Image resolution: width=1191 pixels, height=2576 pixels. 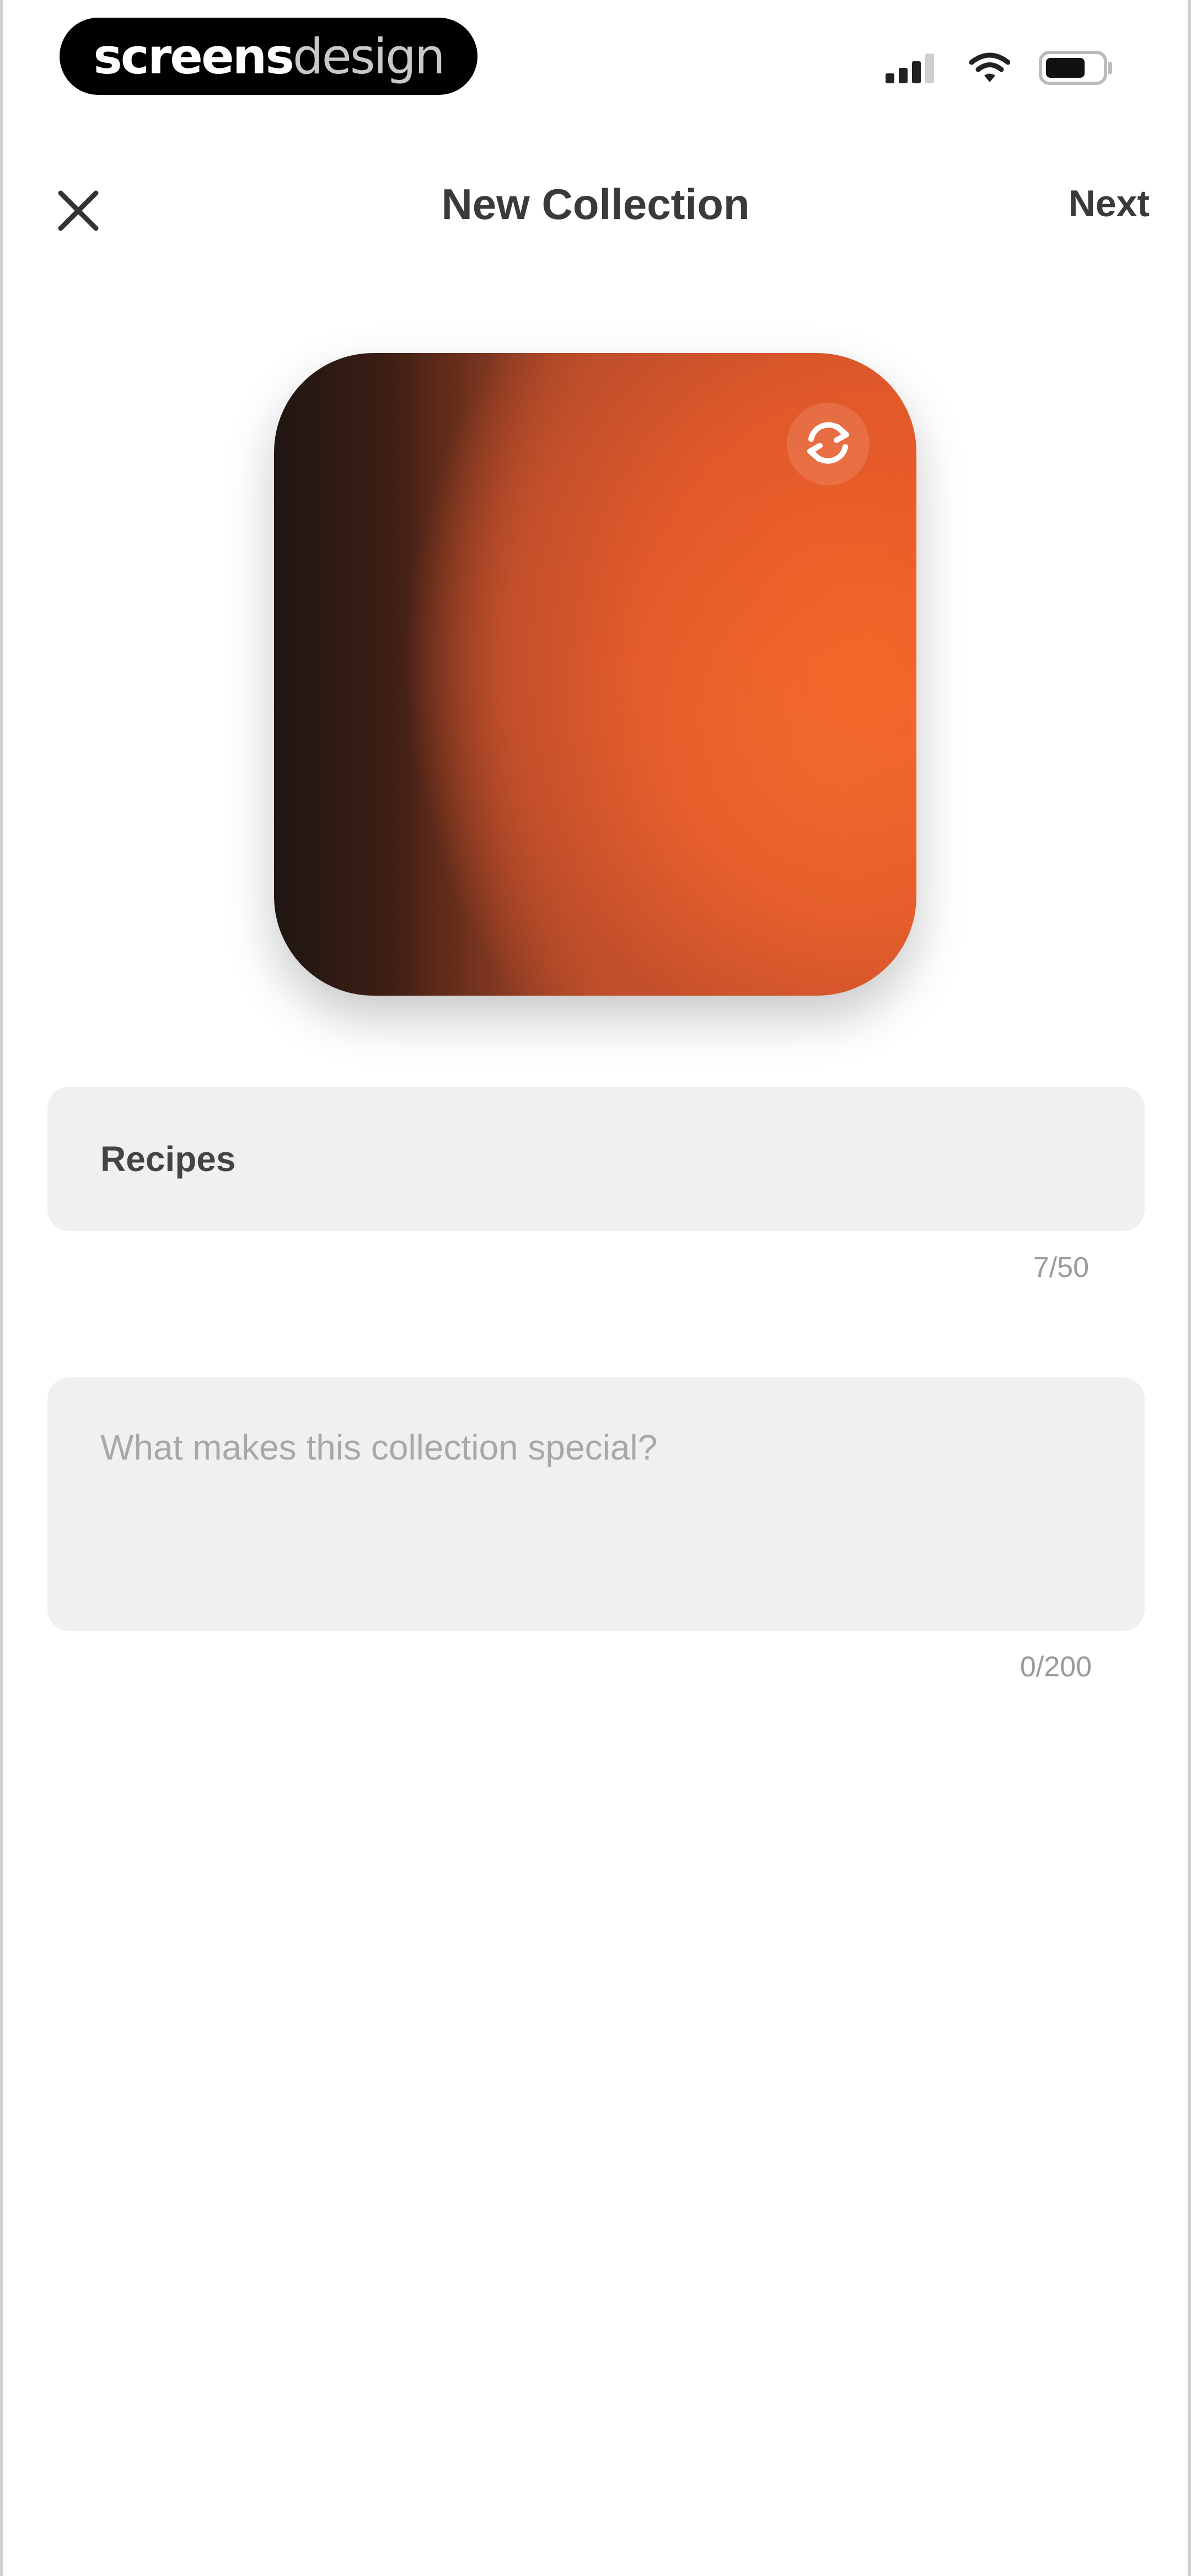 I want to click on name-character-counter: 7/50, so click(x=1061, y=1268).